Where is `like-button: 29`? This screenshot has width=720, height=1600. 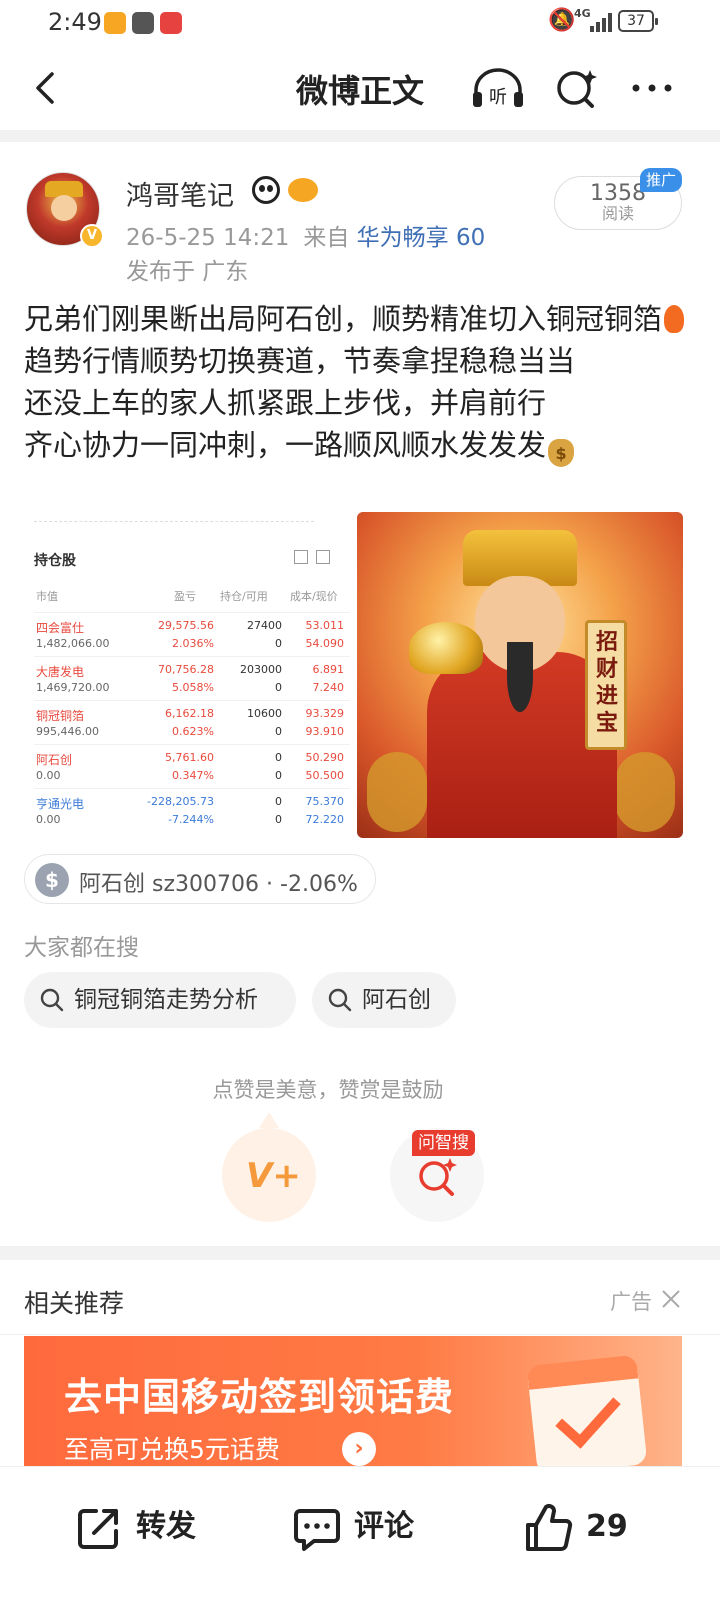 like-button: 29 is located at coordinates (576, 1527).